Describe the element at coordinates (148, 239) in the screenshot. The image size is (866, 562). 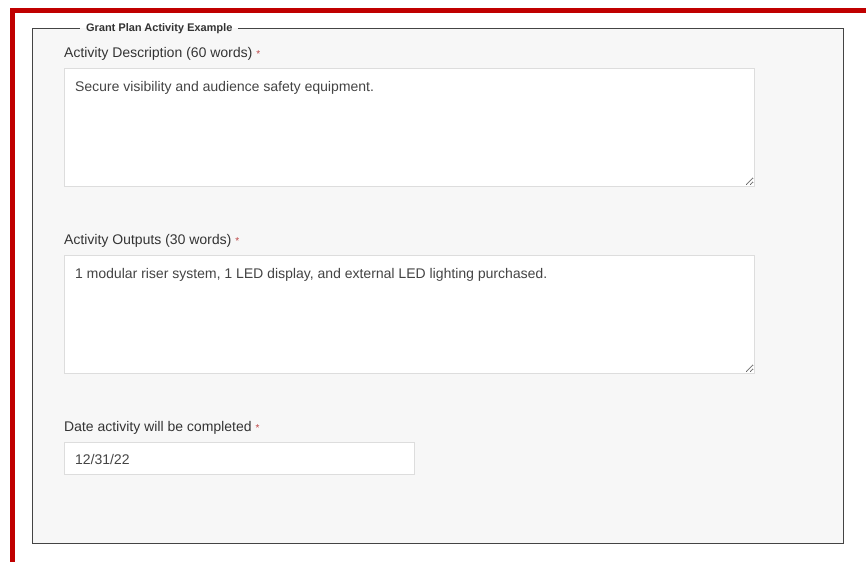
I see `field-label: Activity Outputs (30 words)` at that location.